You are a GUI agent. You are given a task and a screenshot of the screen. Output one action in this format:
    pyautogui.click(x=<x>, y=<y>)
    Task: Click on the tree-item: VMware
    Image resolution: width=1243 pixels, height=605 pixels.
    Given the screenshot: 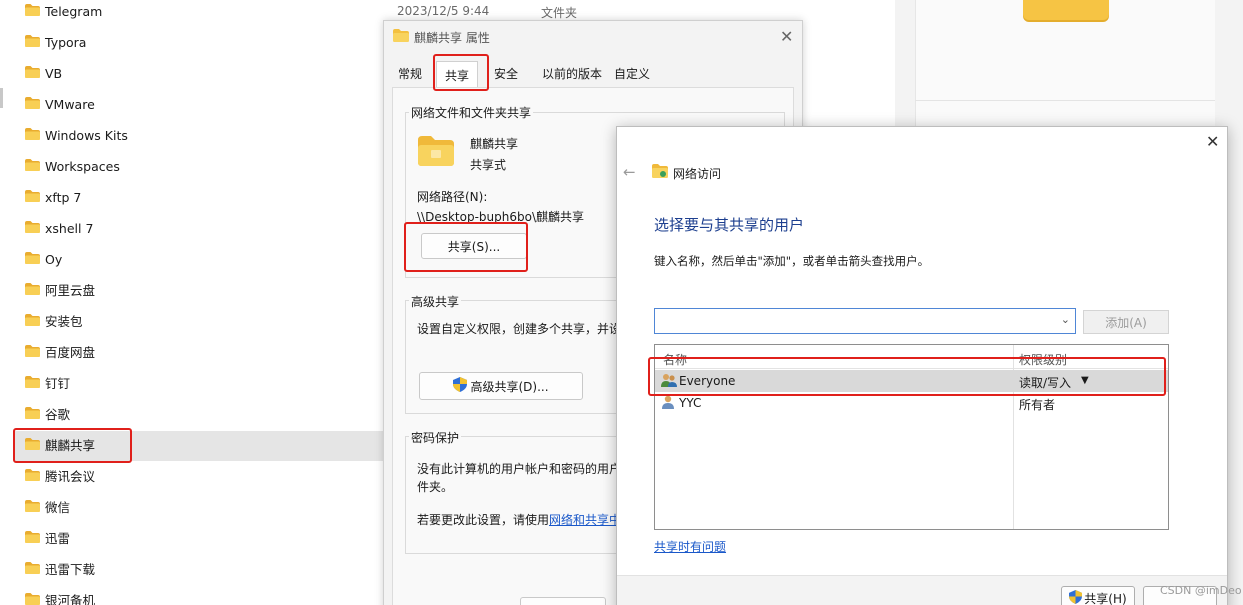 What is the action you would take?
    pyautogui.click(x=200, y=105)
    